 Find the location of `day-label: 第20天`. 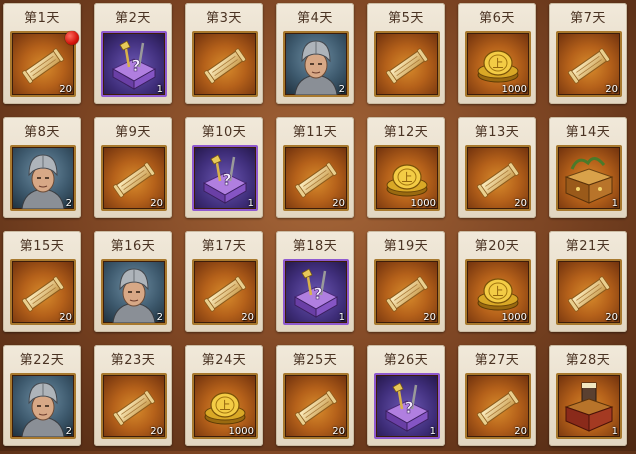

day-label: 第20天 is located at coordinates (497, 246).